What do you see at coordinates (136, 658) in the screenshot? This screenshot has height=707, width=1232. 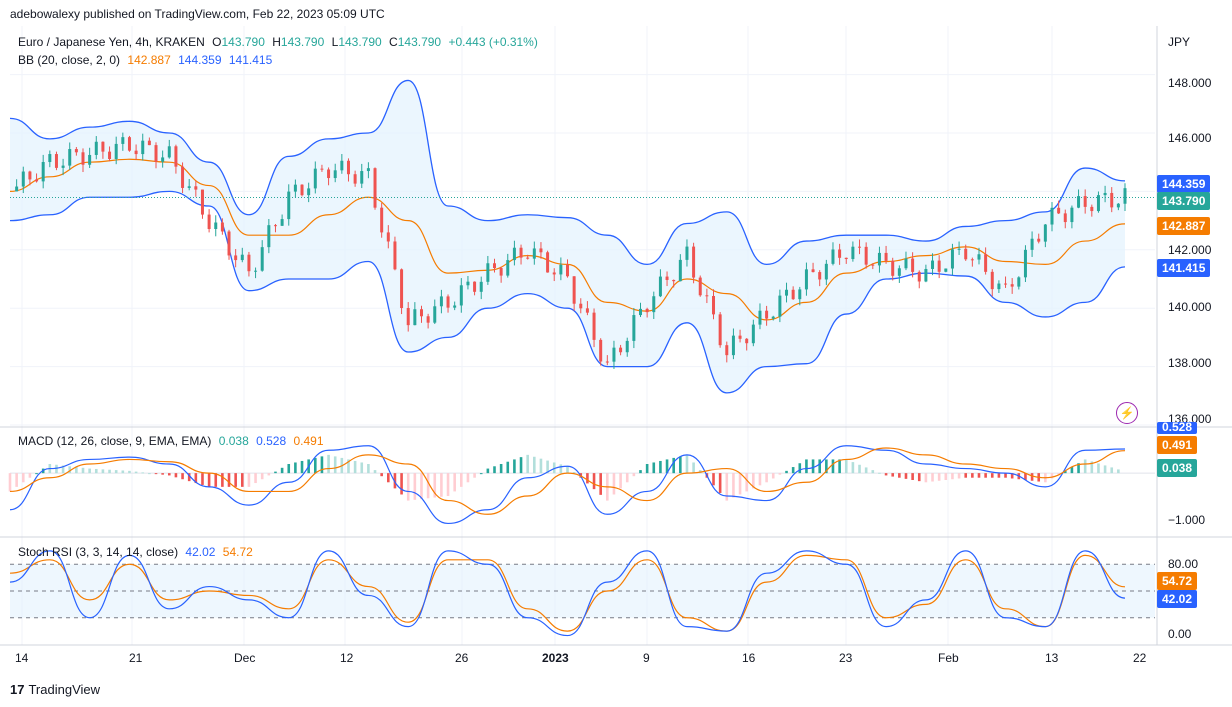 I see `time-tick: 21` at bounding box center [136, 658].